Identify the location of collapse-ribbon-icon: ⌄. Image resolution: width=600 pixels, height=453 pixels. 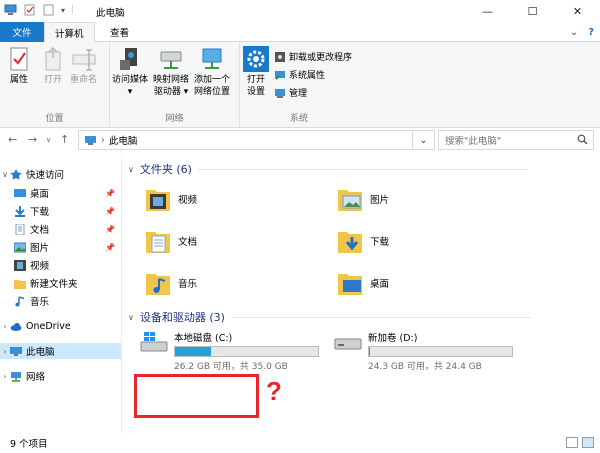
(574, 32).